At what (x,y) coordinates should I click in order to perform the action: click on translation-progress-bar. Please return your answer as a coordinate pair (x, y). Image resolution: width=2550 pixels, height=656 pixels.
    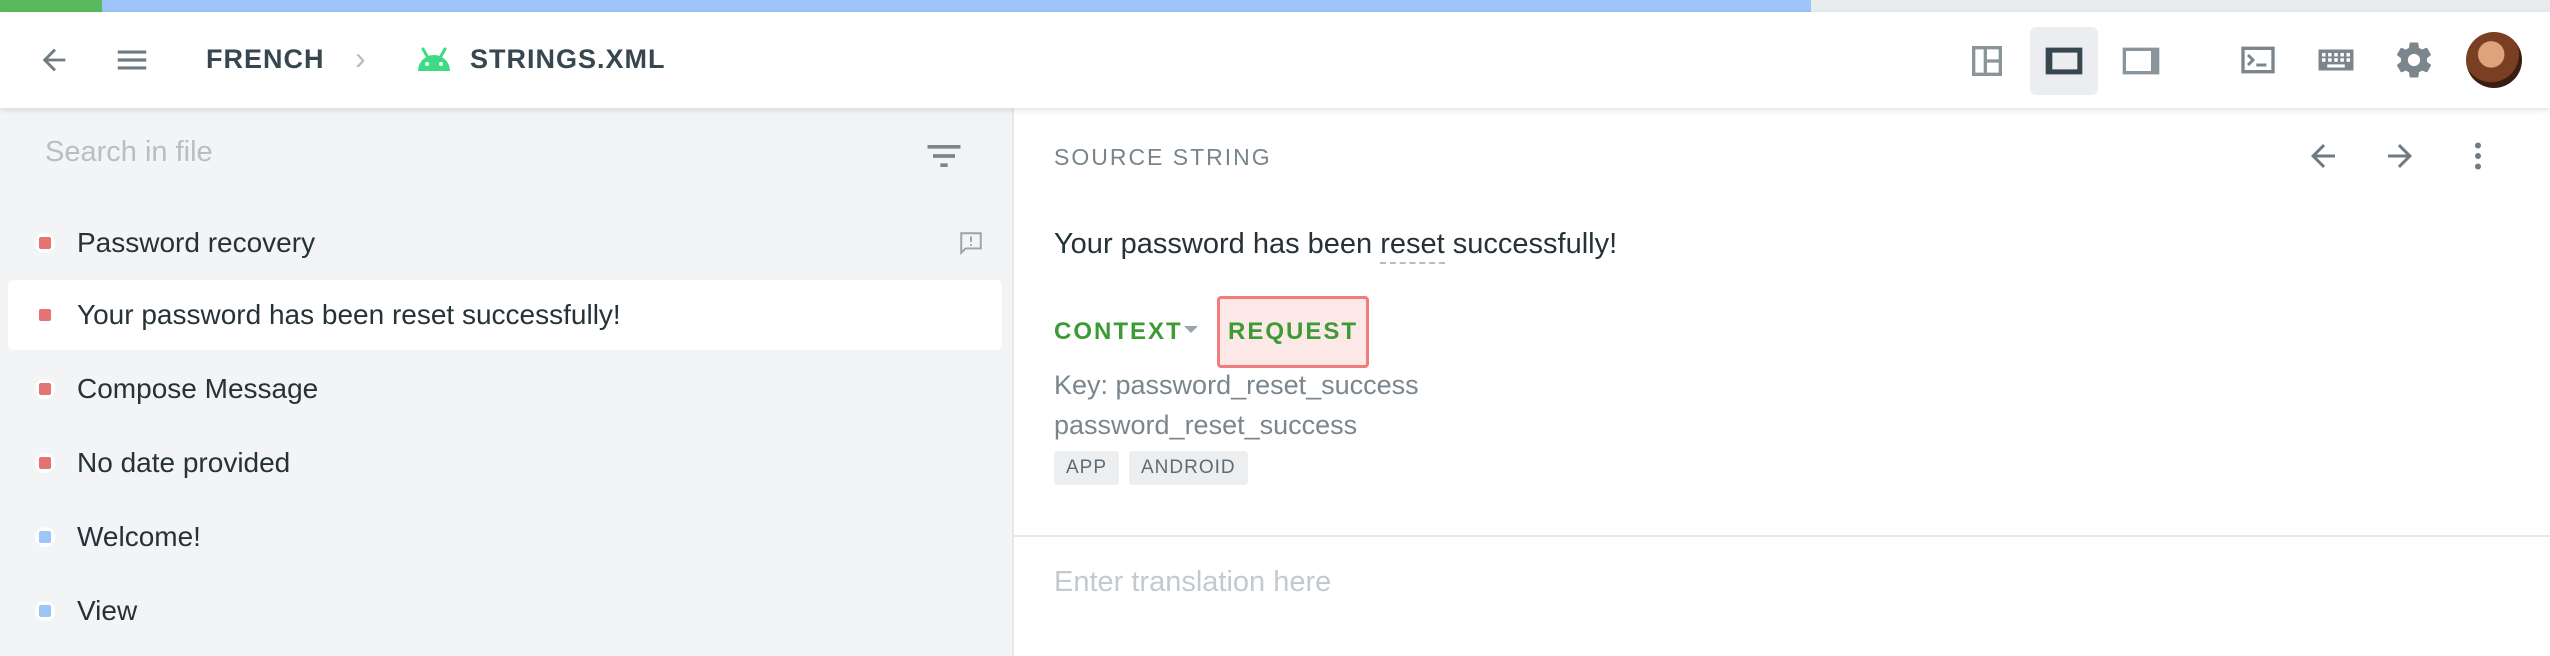
    Looking at the image, I should click on (1275, 6).